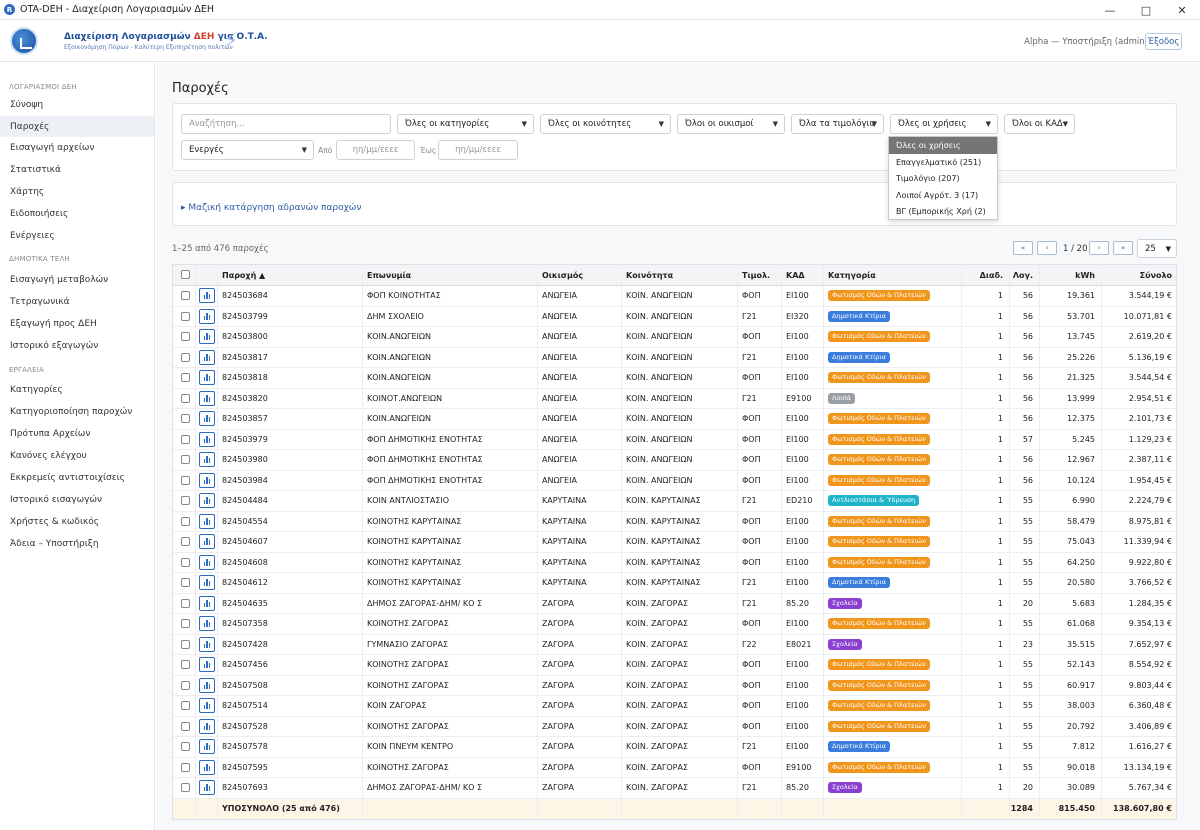  What do you see at coordinates (289, 275) in the screenshot?
I see `column-header-supply-id: Παροχή ▲` at bounding box center [289, 275].